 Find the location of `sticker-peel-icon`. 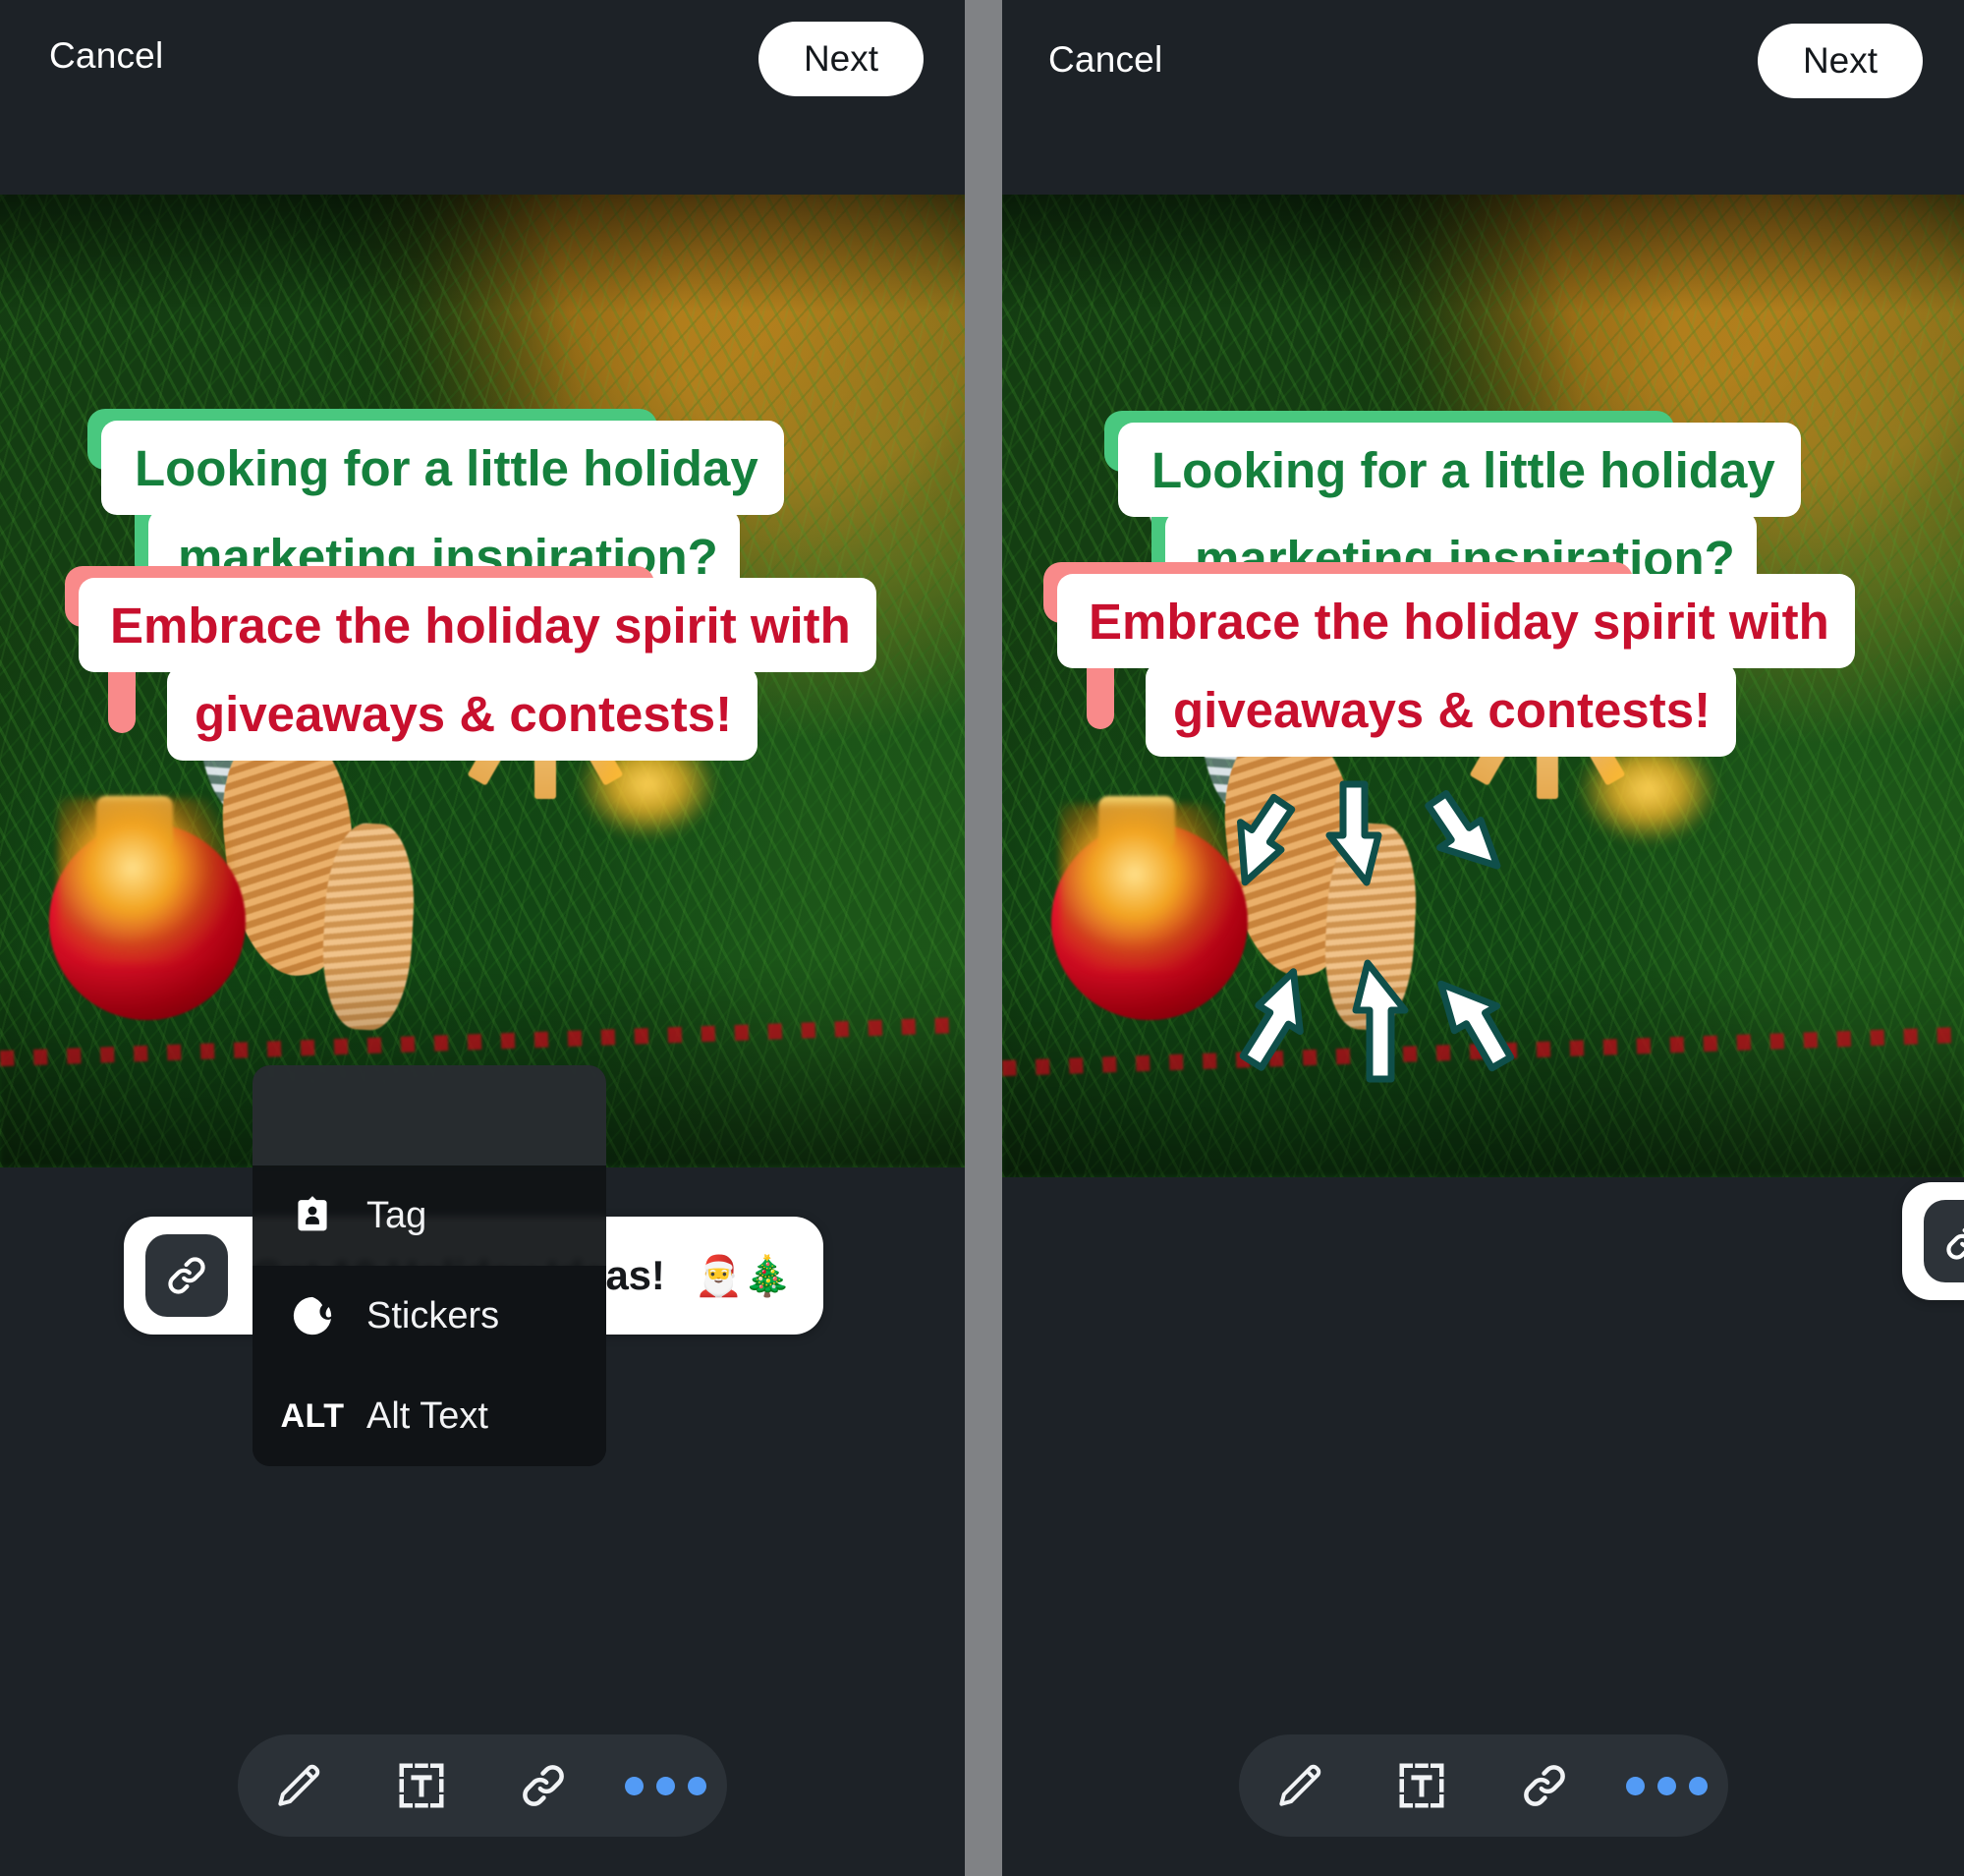

sticker-peel-icon is located at coordinates (312, 1315).